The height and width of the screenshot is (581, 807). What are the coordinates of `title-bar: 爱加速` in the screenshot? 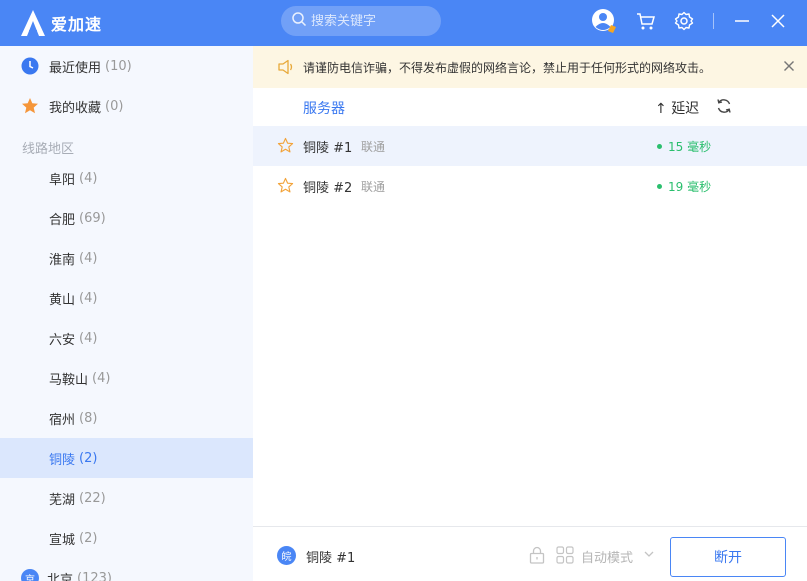 It's located at (403, 23).